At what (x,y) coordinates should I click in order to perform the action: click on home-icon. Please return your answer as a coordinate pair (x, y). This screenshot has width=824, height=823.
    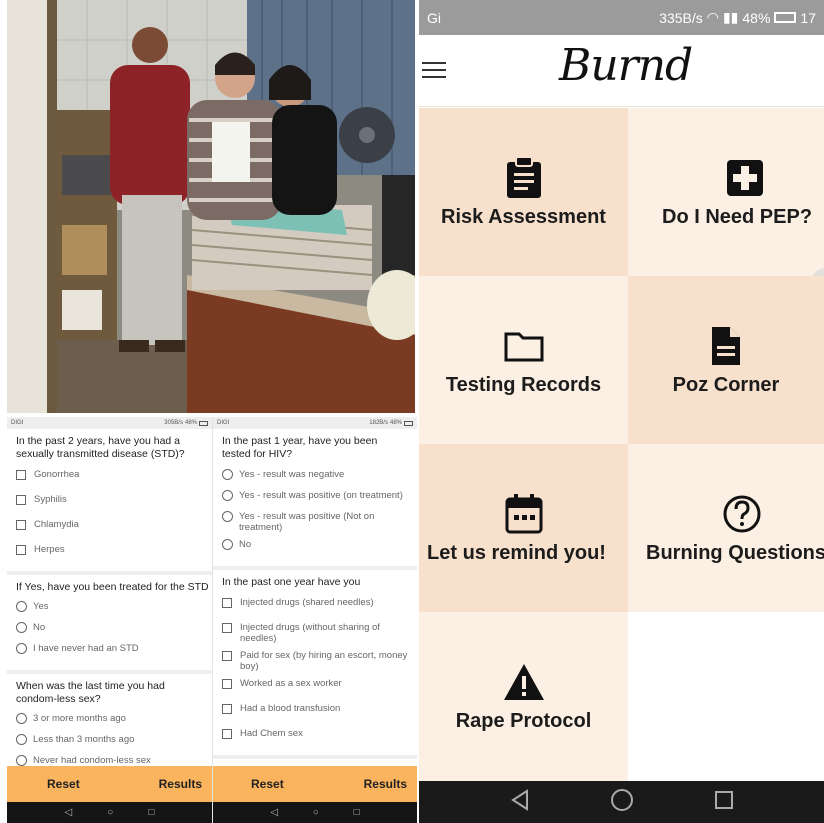
    Looking at the image, I should click on (622, 802).